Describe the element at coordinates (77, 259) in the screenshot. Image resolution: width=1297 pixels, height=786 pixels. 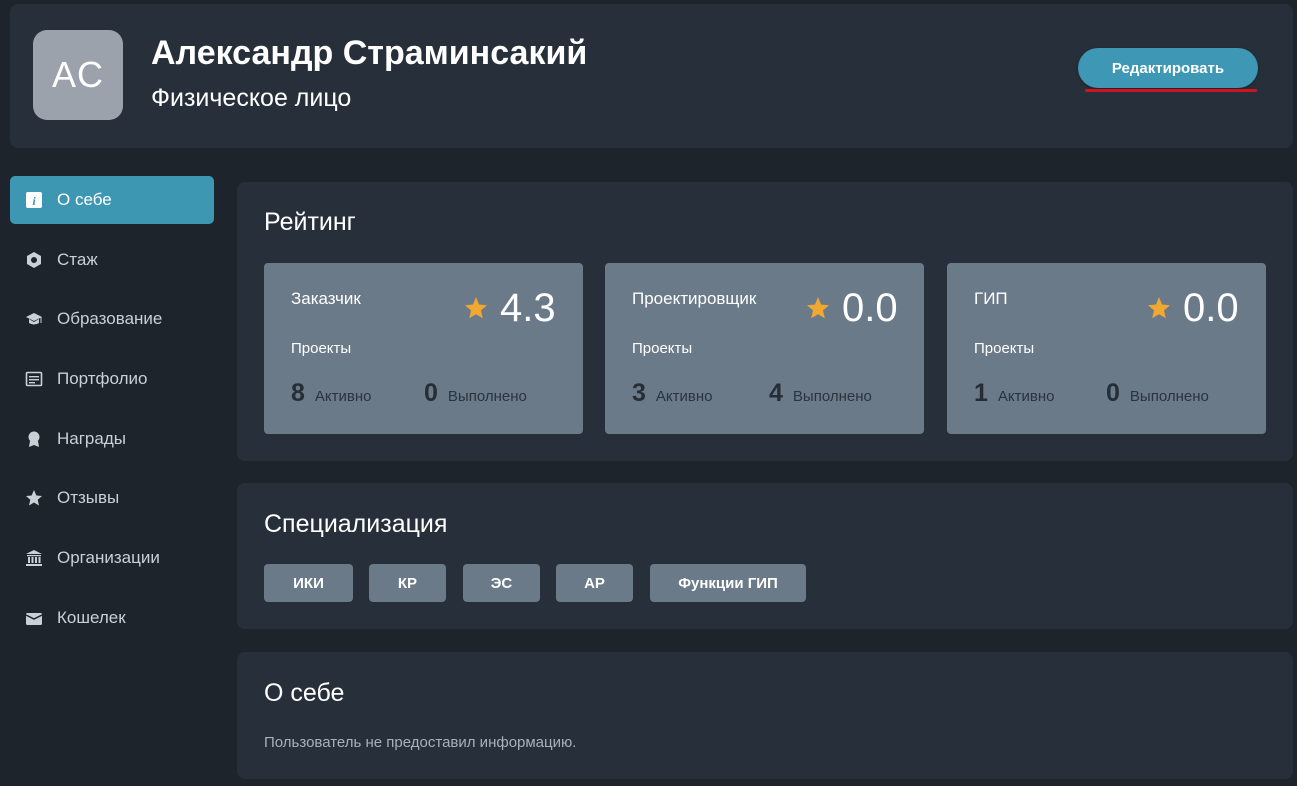
I see `sidebar-item-label: Стаж` at that location.